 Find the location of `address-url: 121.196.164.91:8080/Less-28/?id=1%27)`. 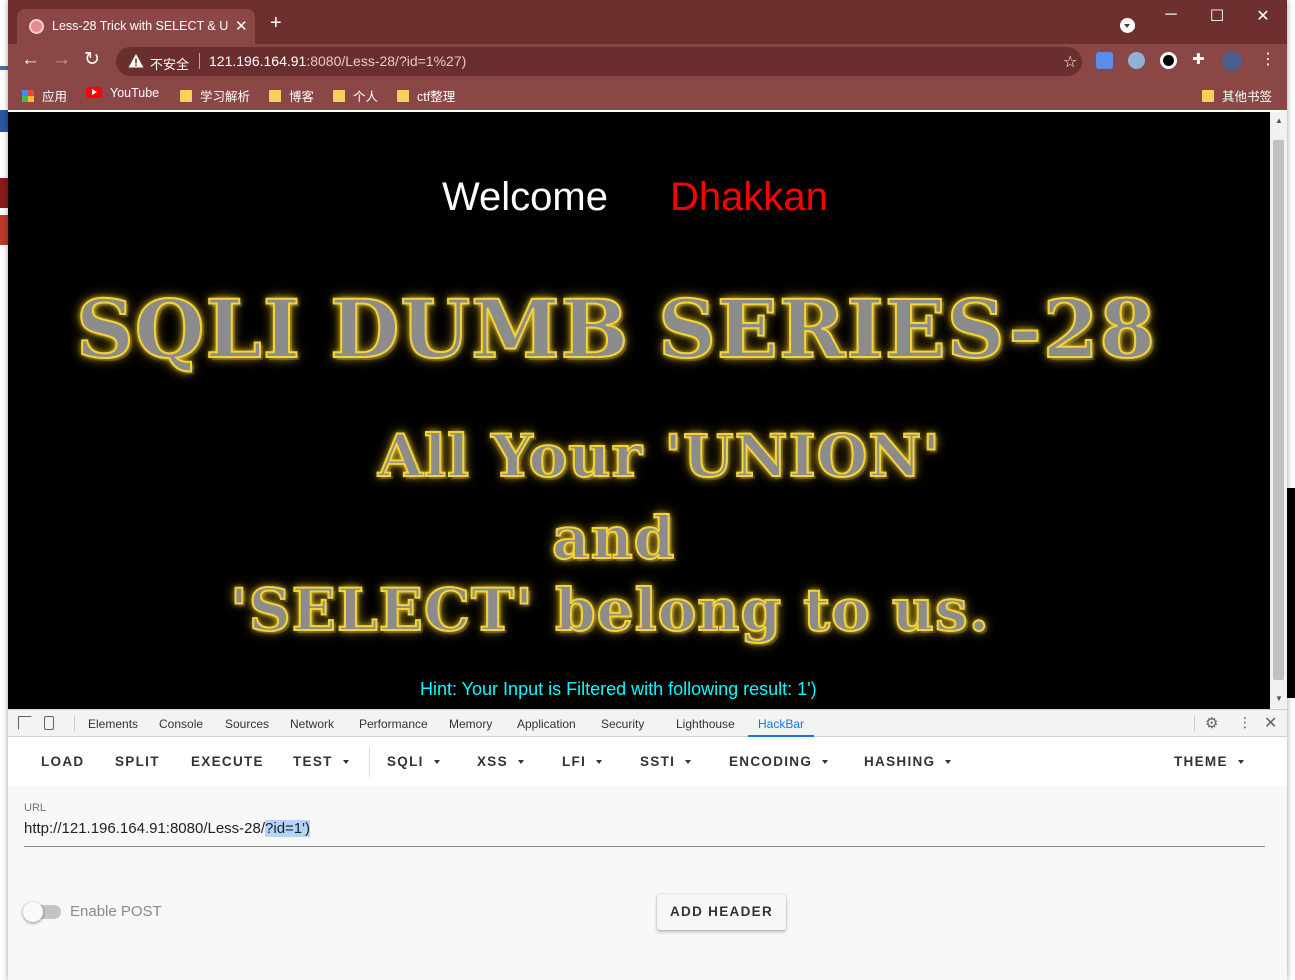

address-url: 121.196.164.91:8080/Less-28/?id=1%27) is located at coordinates (337, 61).